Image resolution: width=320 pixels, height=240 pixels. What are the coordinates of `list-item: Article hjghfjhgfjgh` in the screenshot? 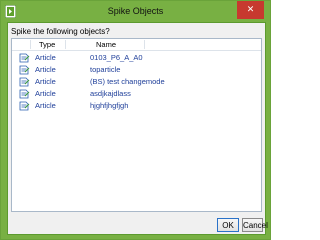 It's located at (136, 106).